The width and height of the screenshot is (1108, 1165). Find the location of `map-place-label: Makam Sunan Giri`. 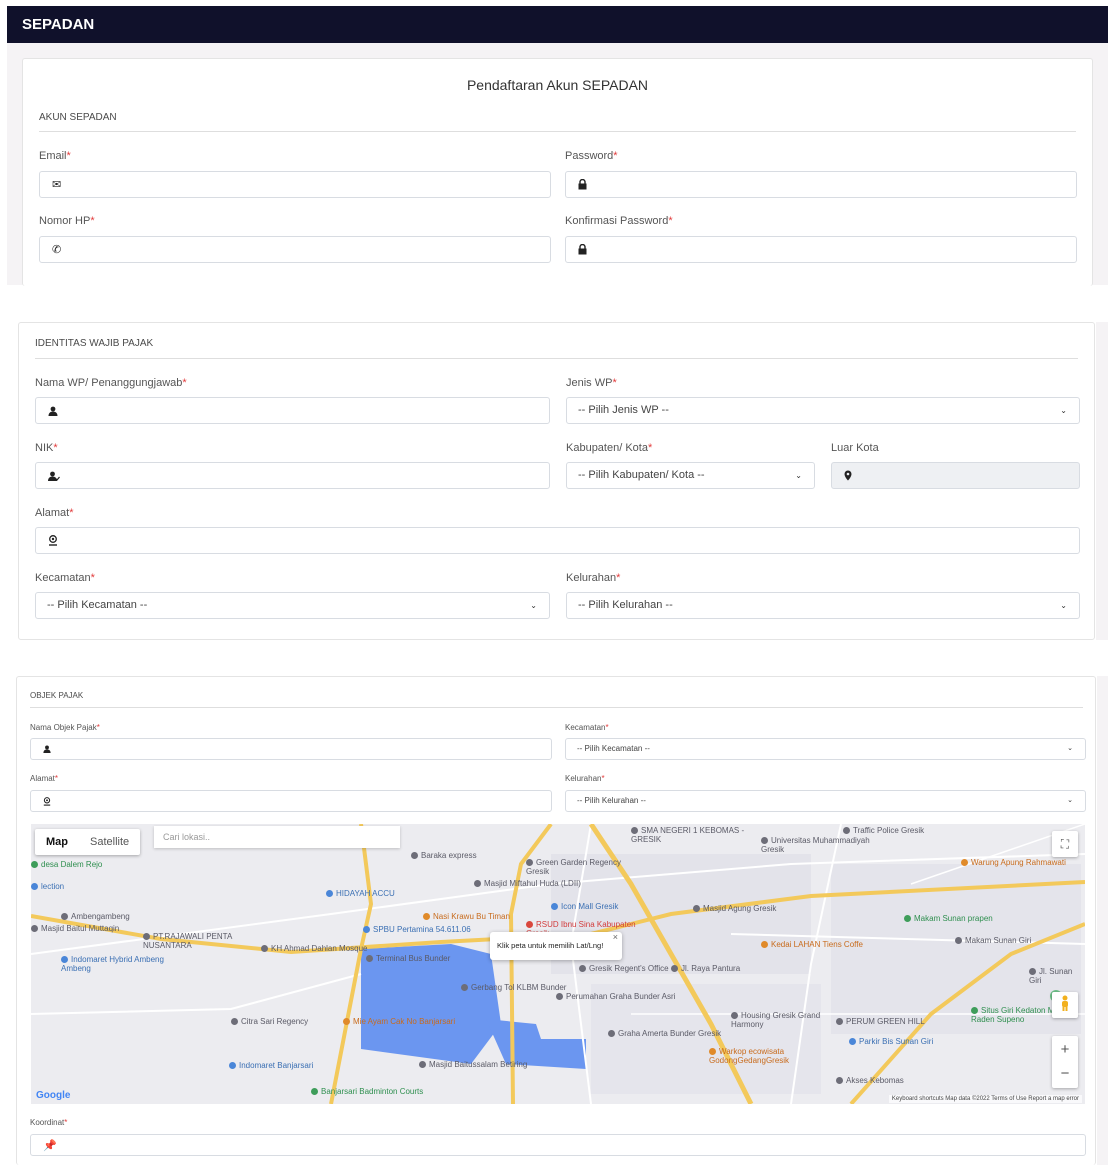

map-place-label: Makam Sunan Giri is located at coordinates (993, 940).